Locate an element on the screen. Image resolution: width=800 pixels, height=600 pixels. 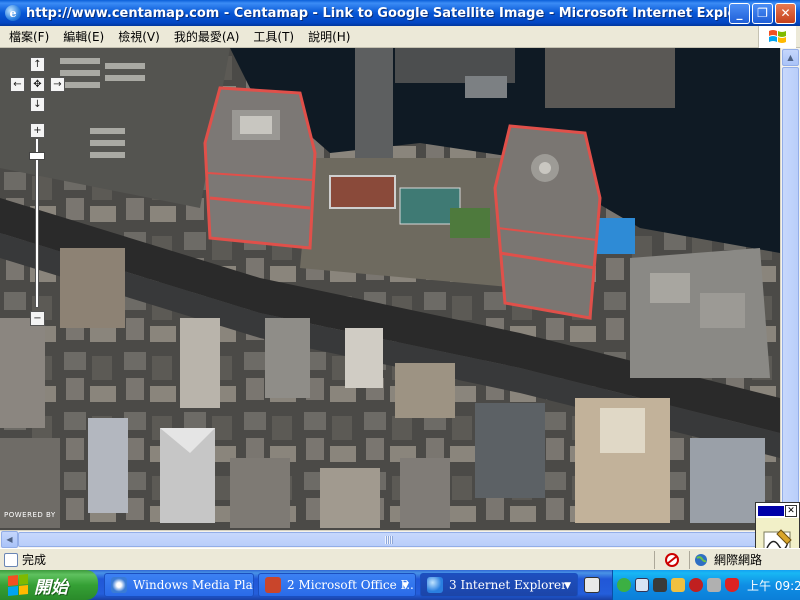
media-player-icon is located at coordinates (119, 585).